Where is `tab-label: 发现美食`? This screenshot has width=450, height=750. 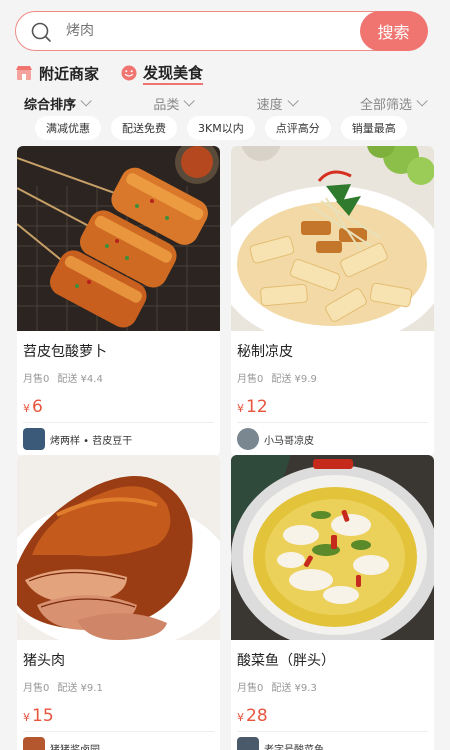
tab-label: 发现美食 is located at coordinates (173, 73).